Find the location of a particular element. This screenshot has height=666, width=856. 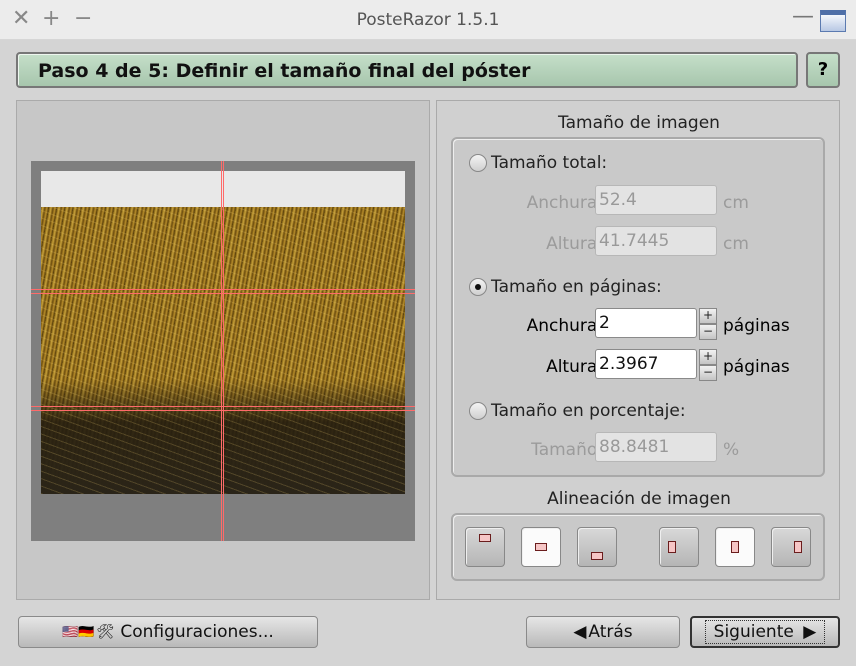

pages-height-input is located at coordinates (646, 364).